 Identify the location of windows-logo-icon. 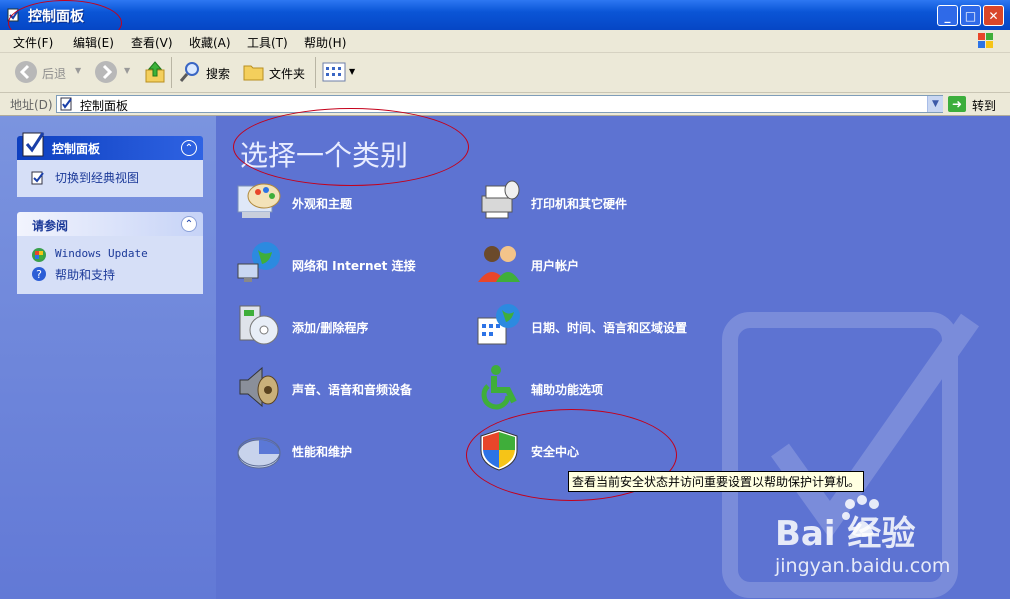
(985, 40).